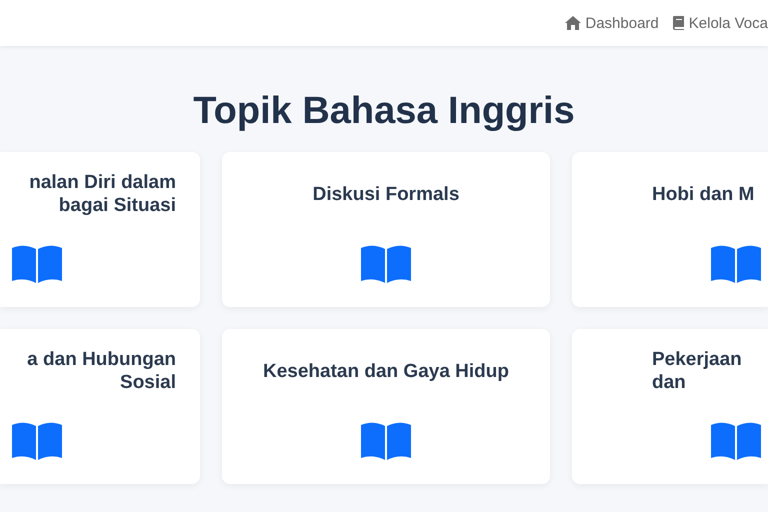  Describe the element at coordinates (386, 229) in the screenshot. I see `topic-card: Diskusi Formals` at that location.